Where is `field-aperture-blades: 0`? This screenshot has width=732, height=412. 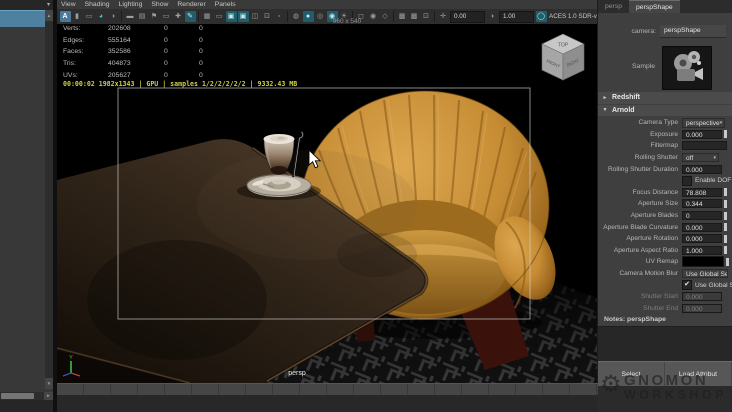 field-aperture-blades: 0 is located at coordinates (702, 216).